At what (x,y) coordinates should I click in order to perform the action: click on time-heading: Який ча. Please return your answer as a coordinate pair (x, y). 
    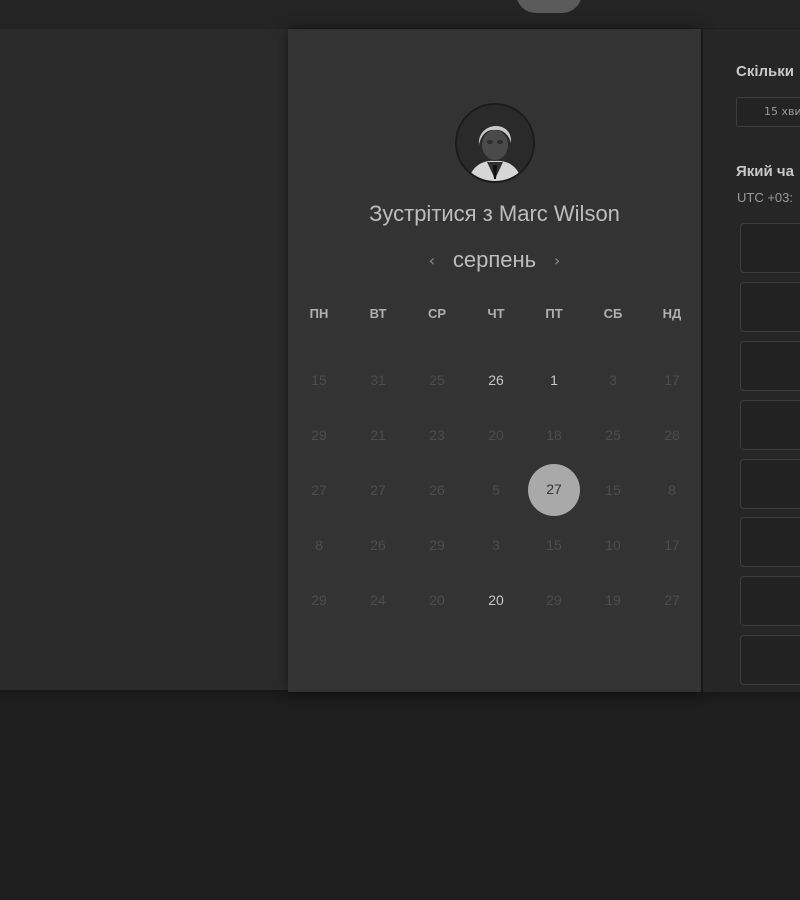
    Looking at the image, I should click on (765, 171).